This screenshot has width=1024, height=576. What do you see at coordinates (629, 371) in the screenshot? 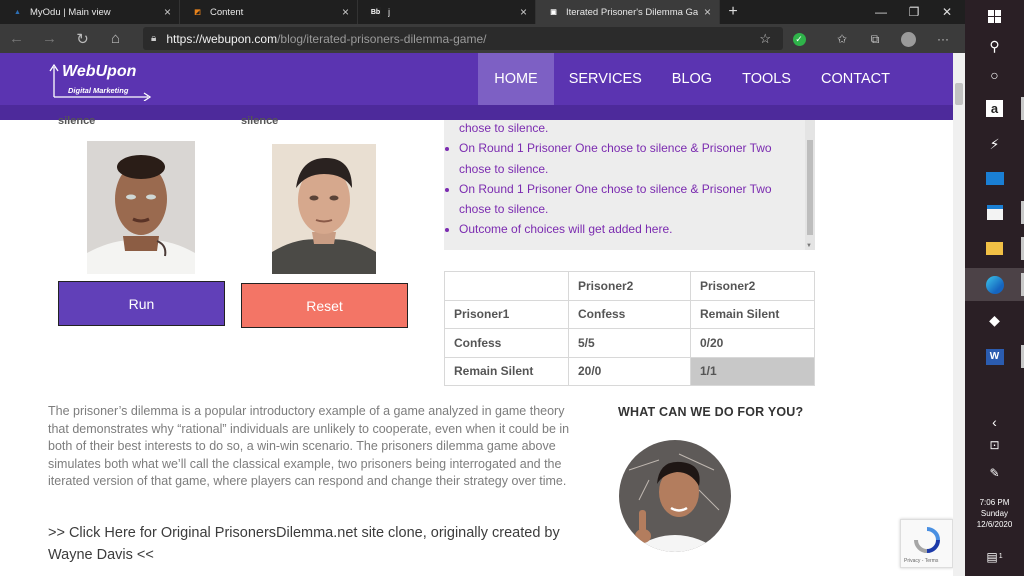
I see `payoff-row: Remain Silent 20/0 1/1` at bounding box center [629, 371].